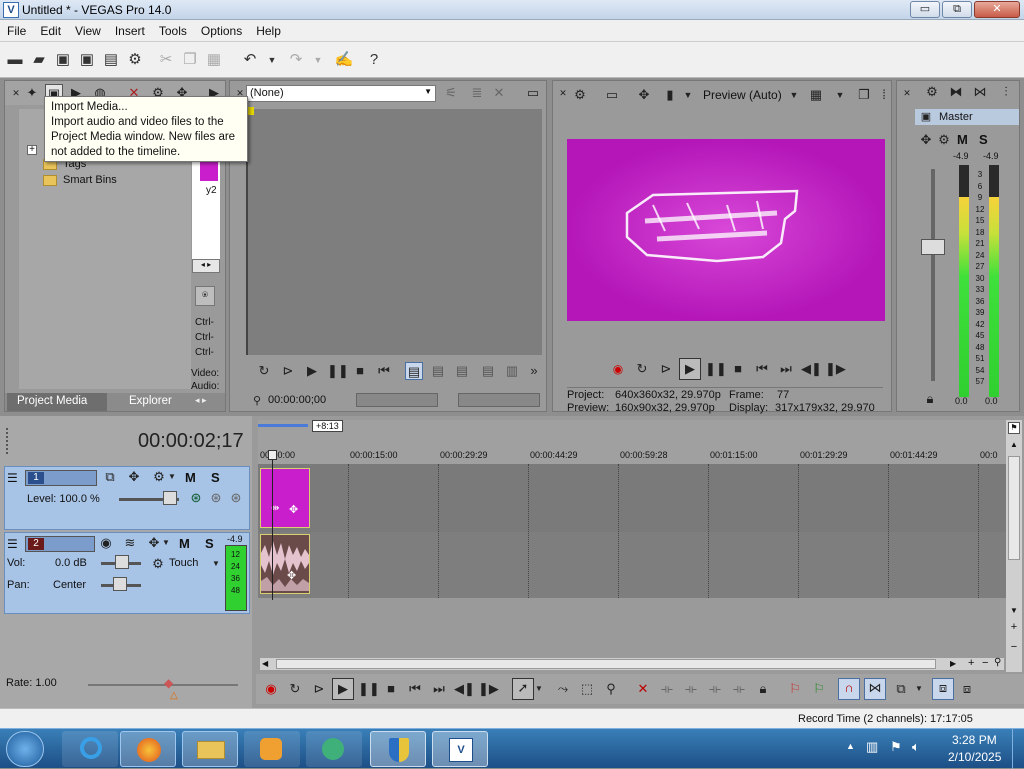 The width and height of the screenshot is (1024, 769). Describe the element at coordinates (1014, 445) in the screenshot. I see `scroll-up-icon: ▲` at that location.